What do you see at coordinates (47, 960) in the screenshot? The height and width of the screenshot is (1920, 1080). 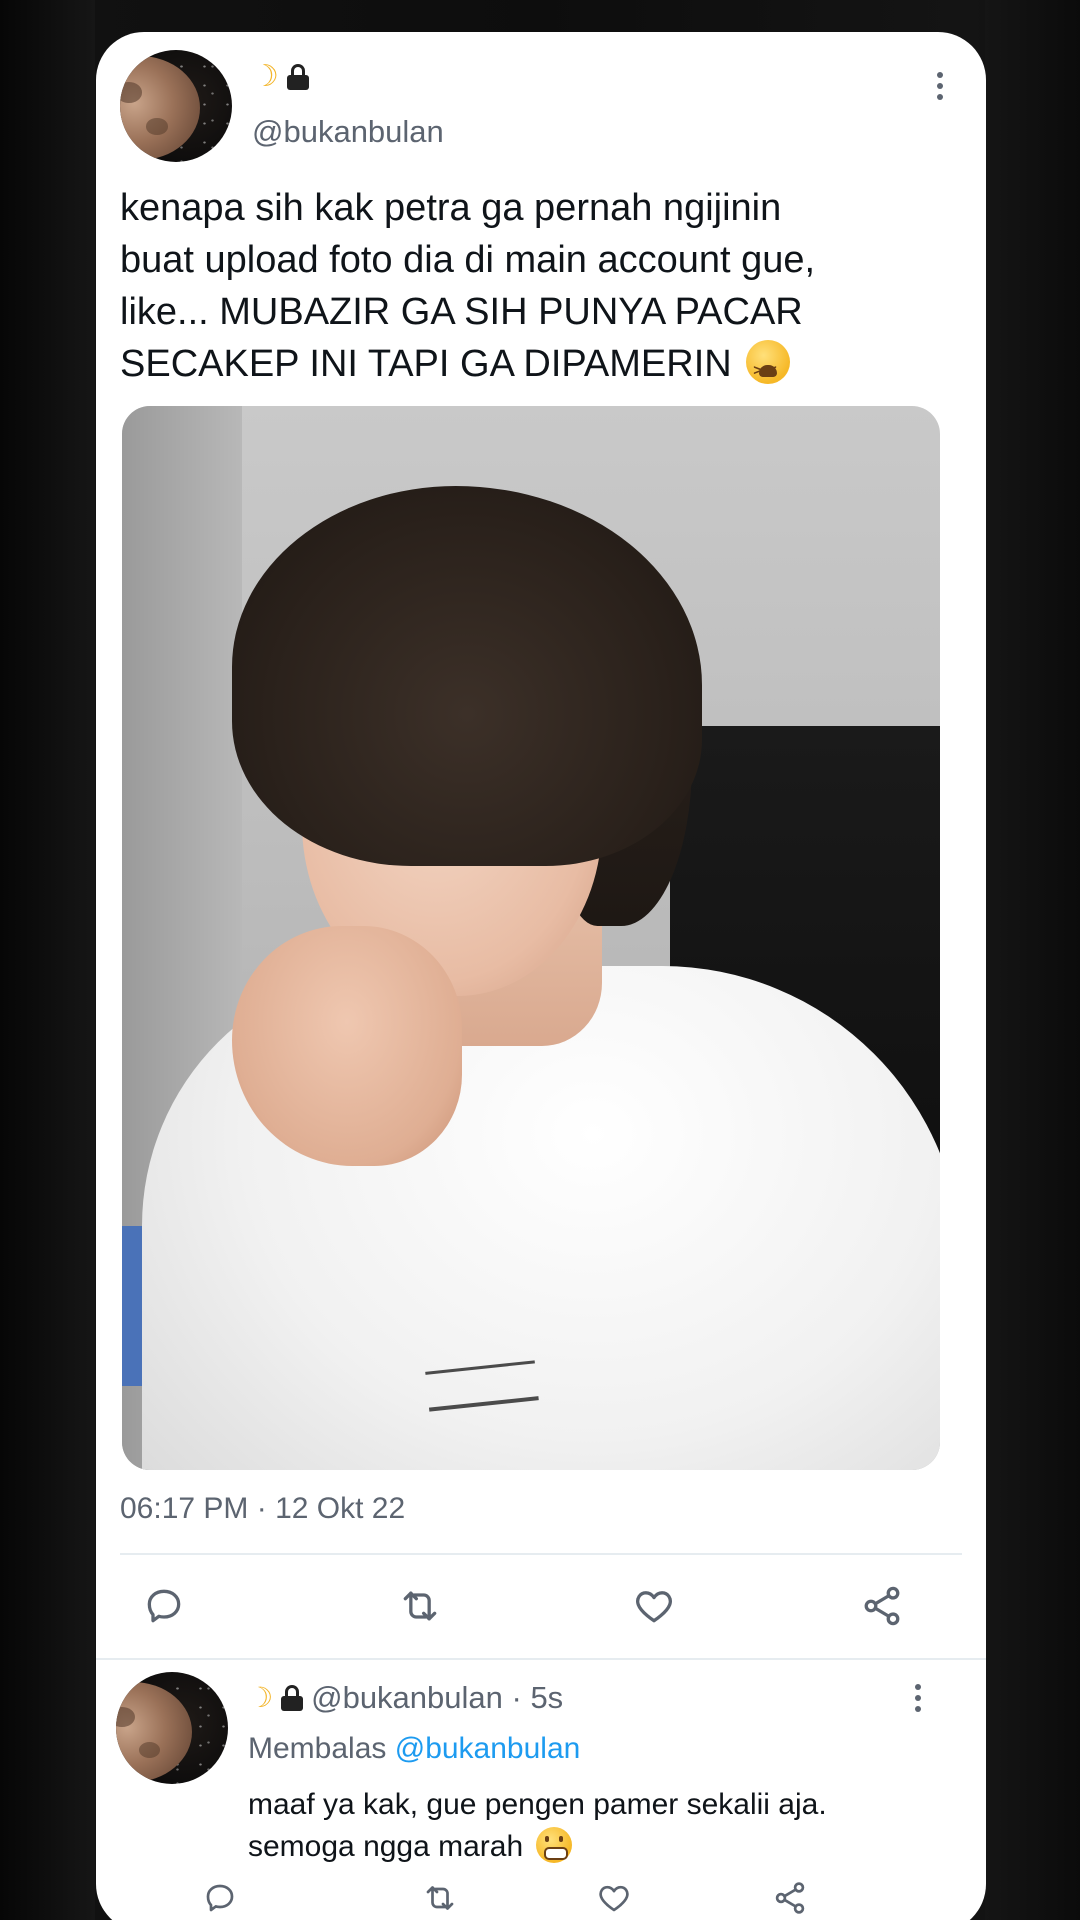 I see `background-left` at bounding box center [47, 960].